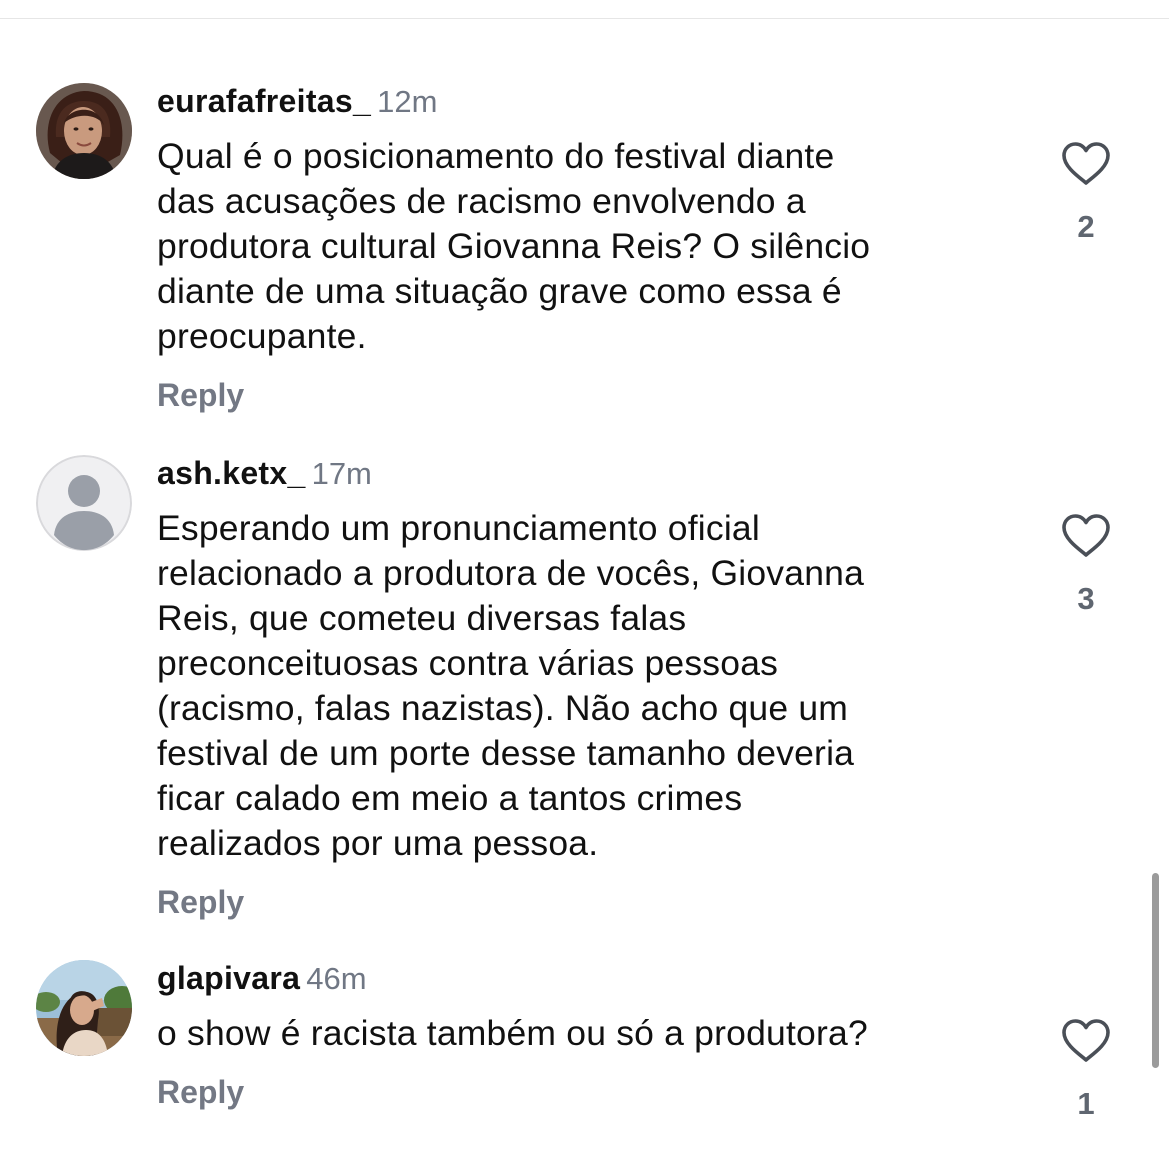 The height and width of the screenshot is (1154, 1169). What do you see at coordinates (422, 618) in the screenshot?
I see `comment-text-line: Reis, que cometeu diversas falas` at bounding box center [422, 618].